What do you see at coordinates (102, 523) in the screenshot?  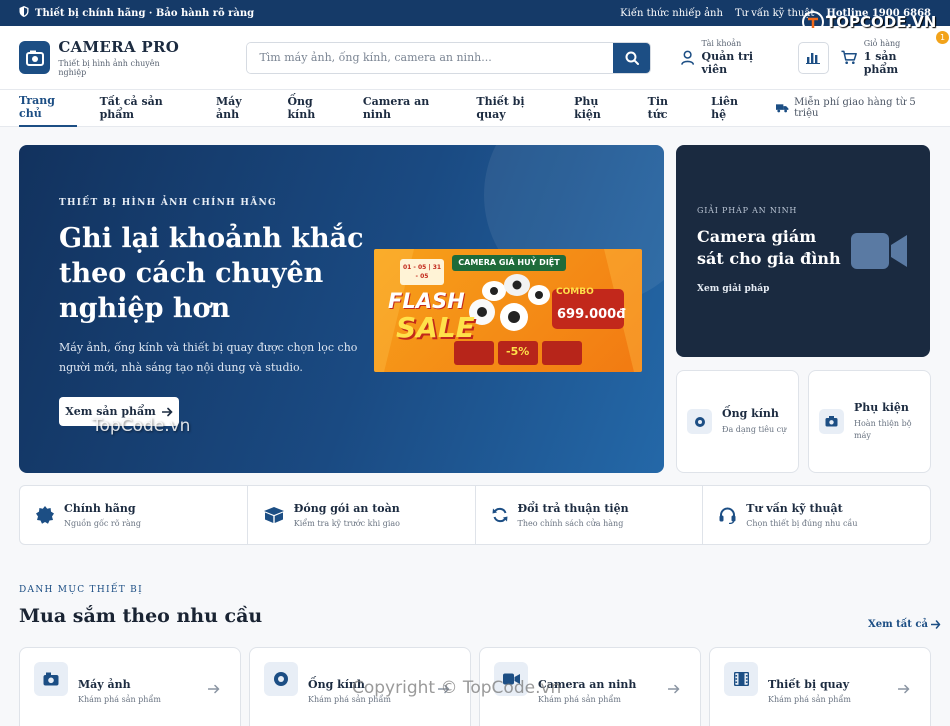 I see `feature-subtitle: Nguồn gốc rõ ràng` at bounding box center [102, 523].